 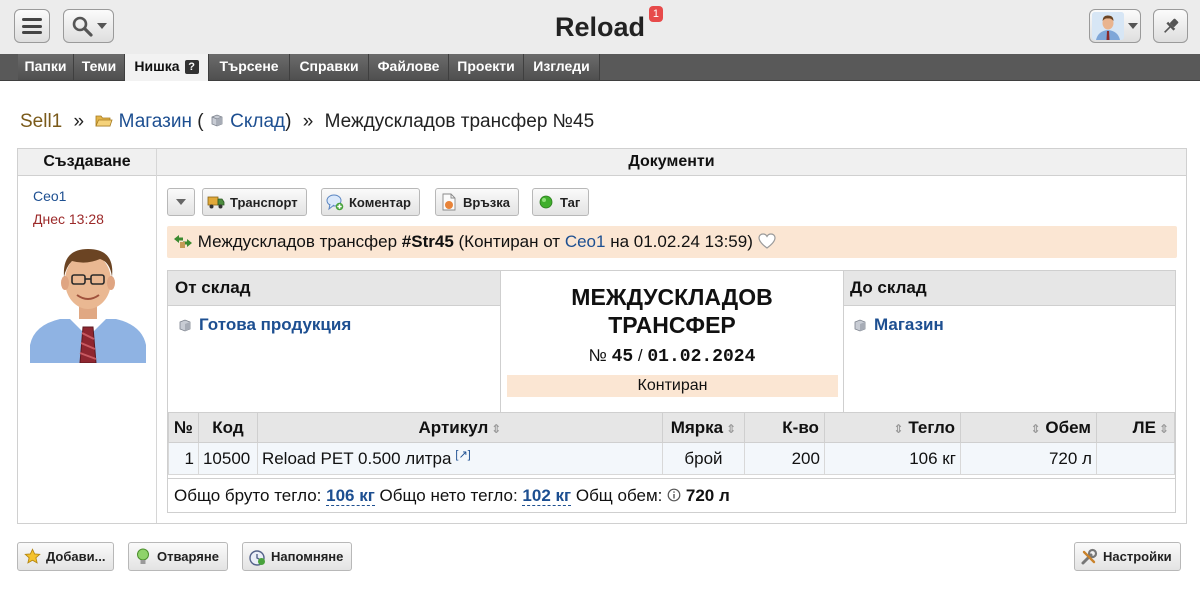 What do you see at coordinates (547, 496) in the screenshot?
I see `net-weight-value: 102 кг` at bounding box center [547, 496].